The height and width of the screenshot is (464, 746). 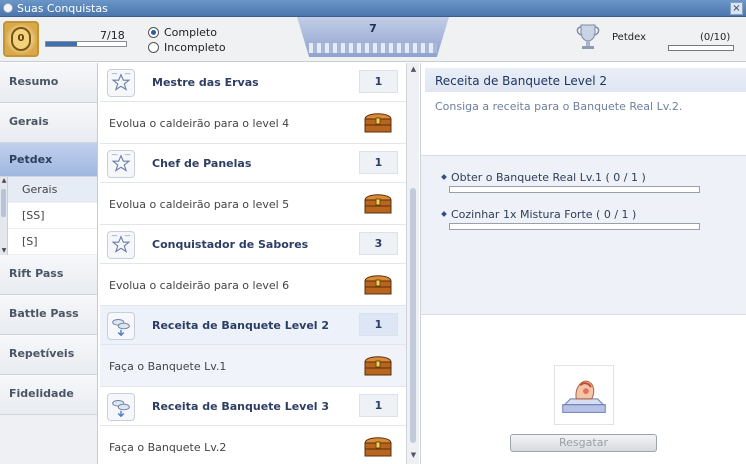 I want to click on sidebar-item-fidelidade: Fidelidade, so click(x=48, y=395).